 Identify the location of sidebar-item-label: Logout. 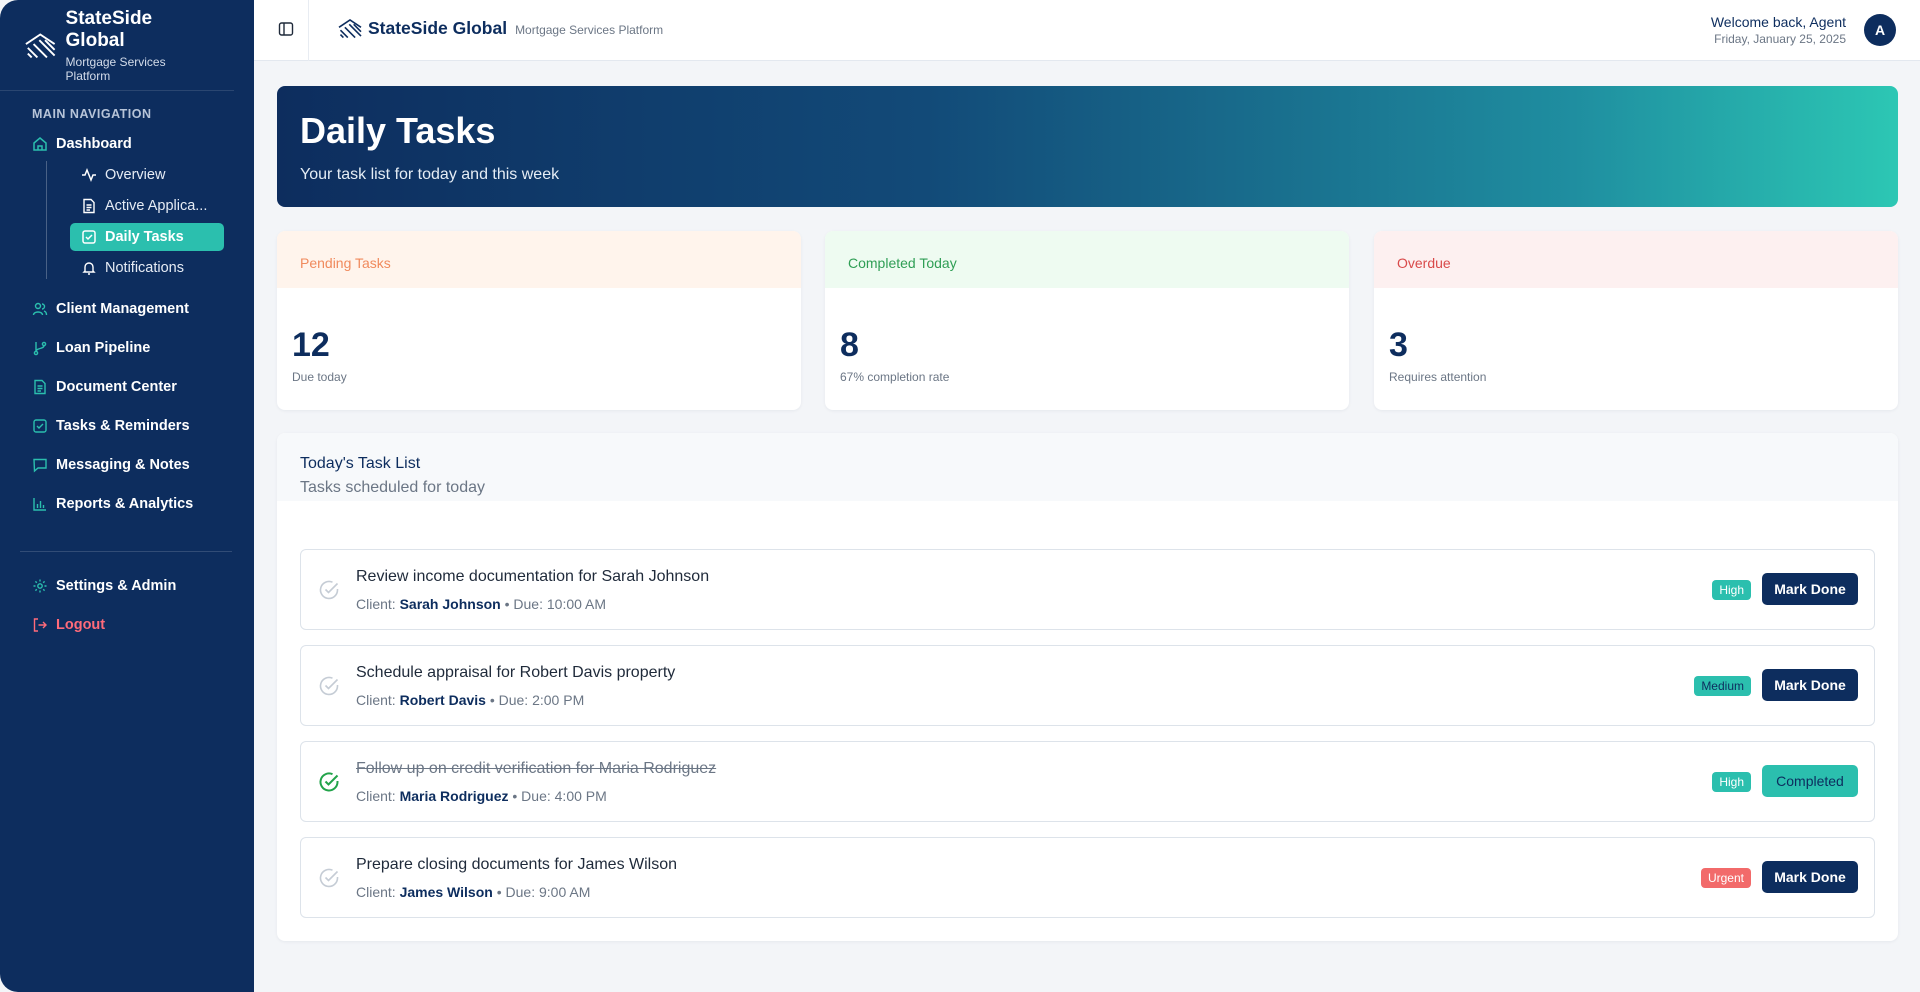
(81, 624).